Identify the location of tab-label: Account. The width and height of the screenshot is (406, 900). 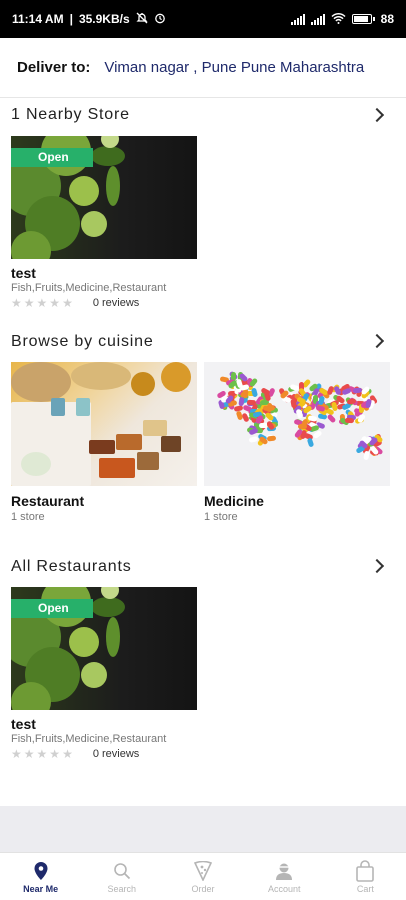
(284, 888).